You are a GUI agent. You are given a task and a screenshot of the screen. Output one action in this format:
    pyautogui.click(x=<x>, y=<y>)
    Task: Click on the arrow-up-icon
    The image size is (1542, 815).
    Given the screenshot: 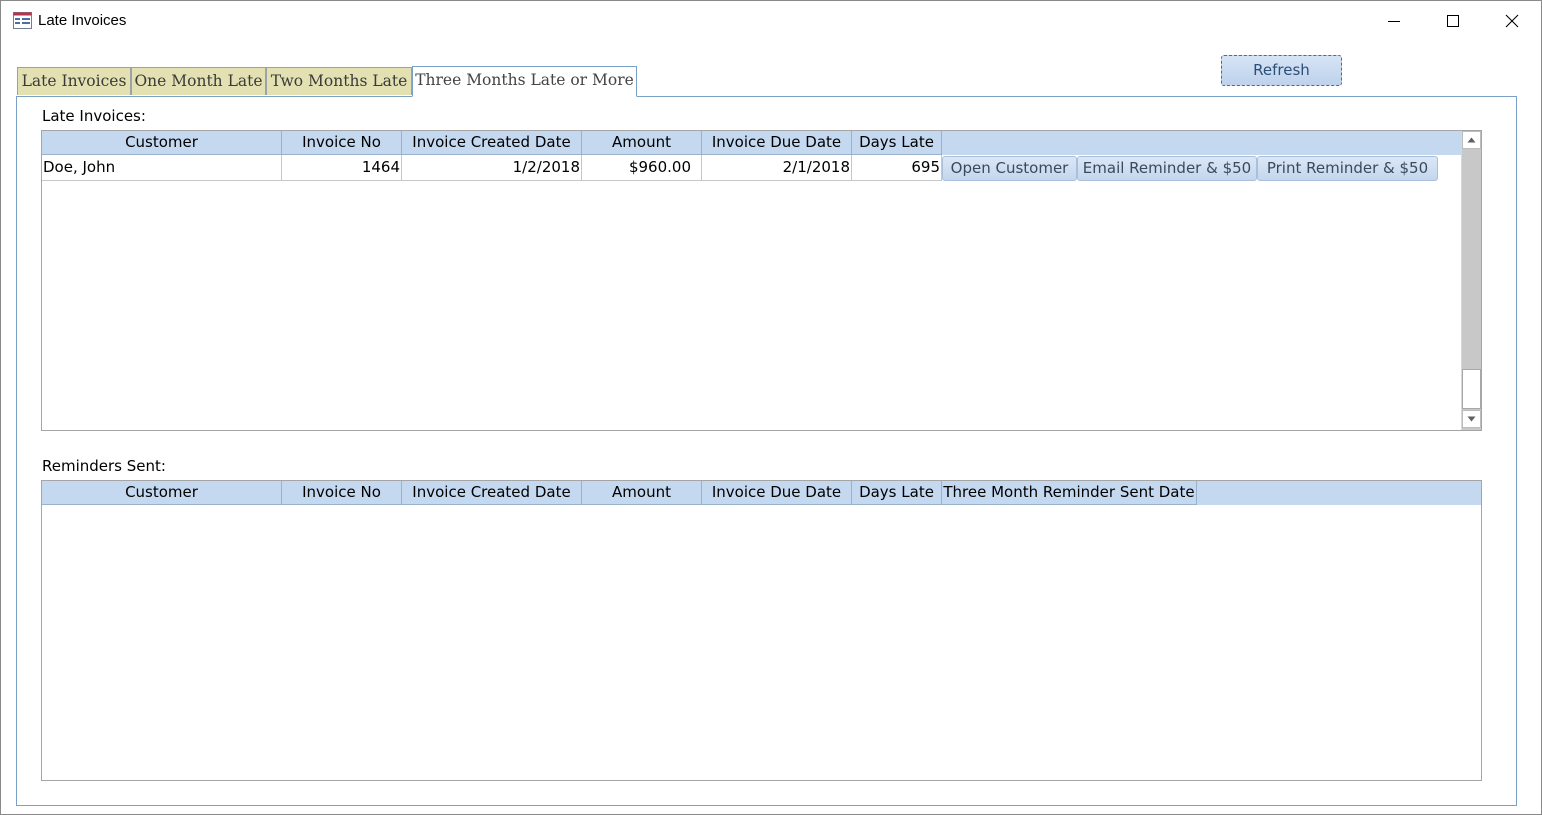 What is the action you would take?
    pyautogui.click(x=1471, y=140)
    